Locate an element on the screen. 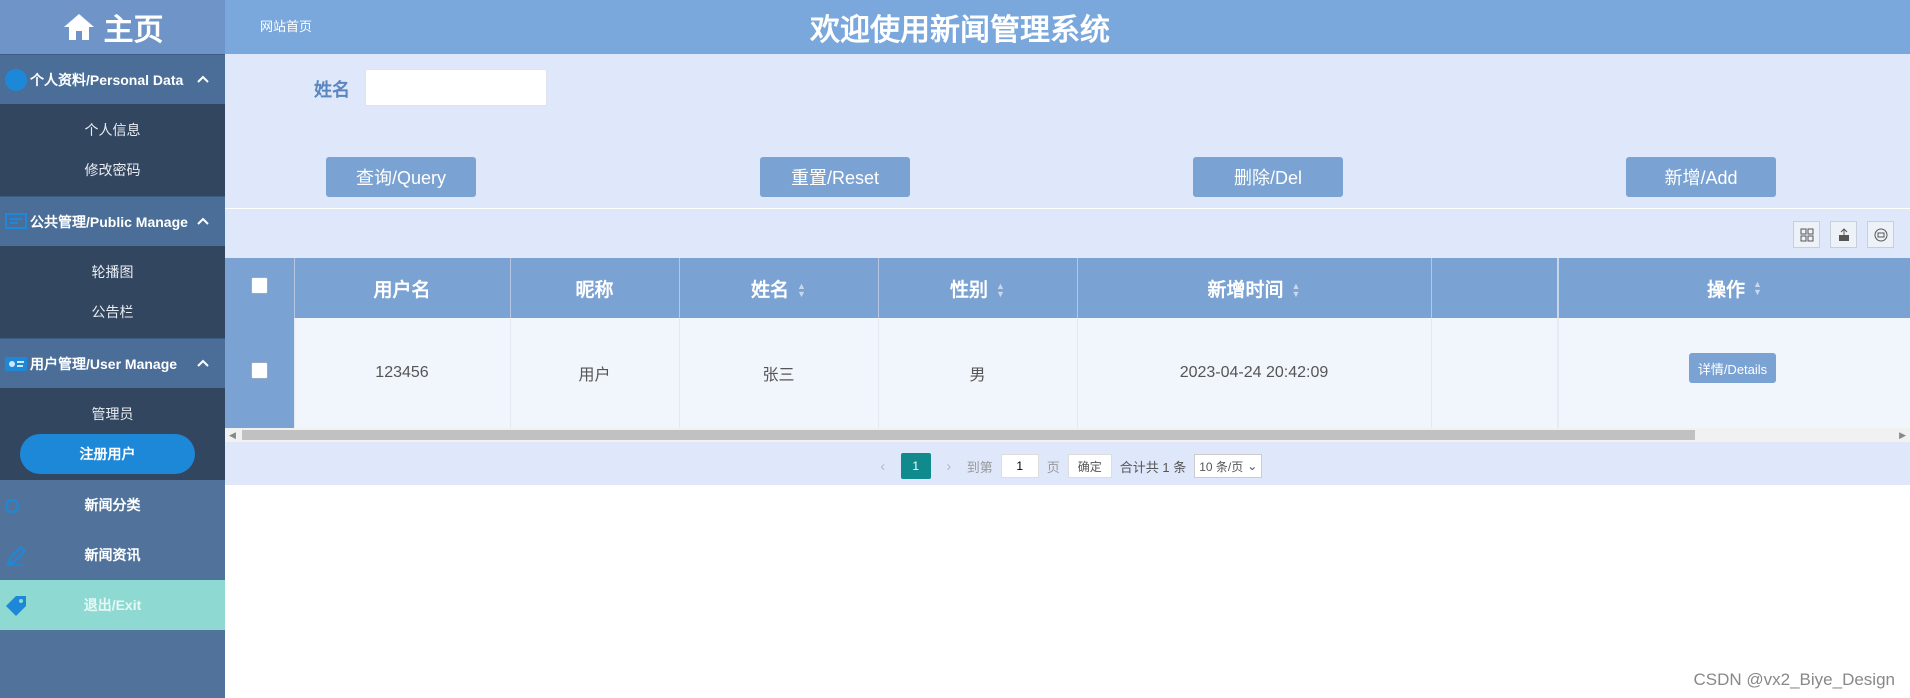 This screenshot has width=1910, height=698. sidebar-item-label: 新闻资讯 is located at coordinates (112, 555).